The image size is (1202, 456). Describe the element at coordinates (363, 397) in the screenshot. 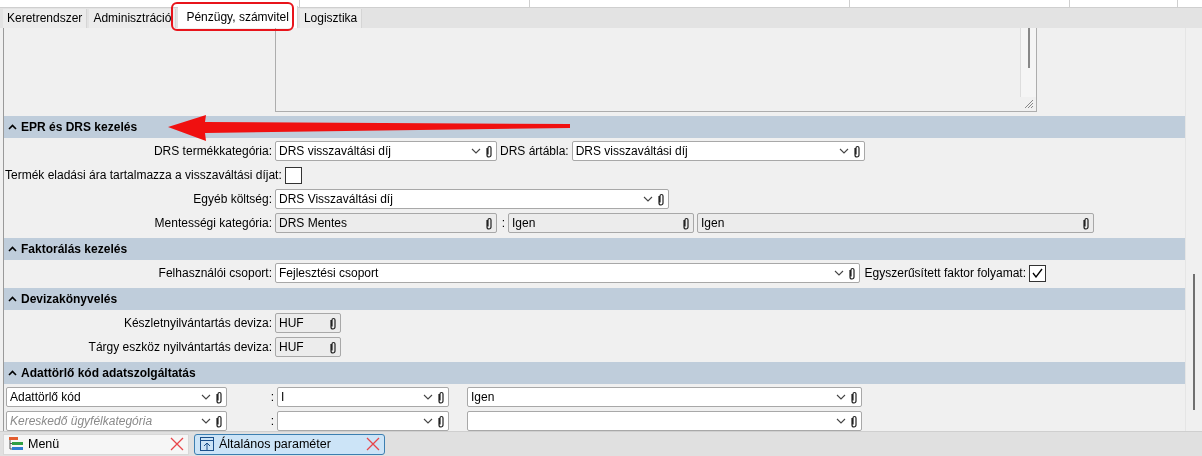

I see `dropdown-field: I` at that location.